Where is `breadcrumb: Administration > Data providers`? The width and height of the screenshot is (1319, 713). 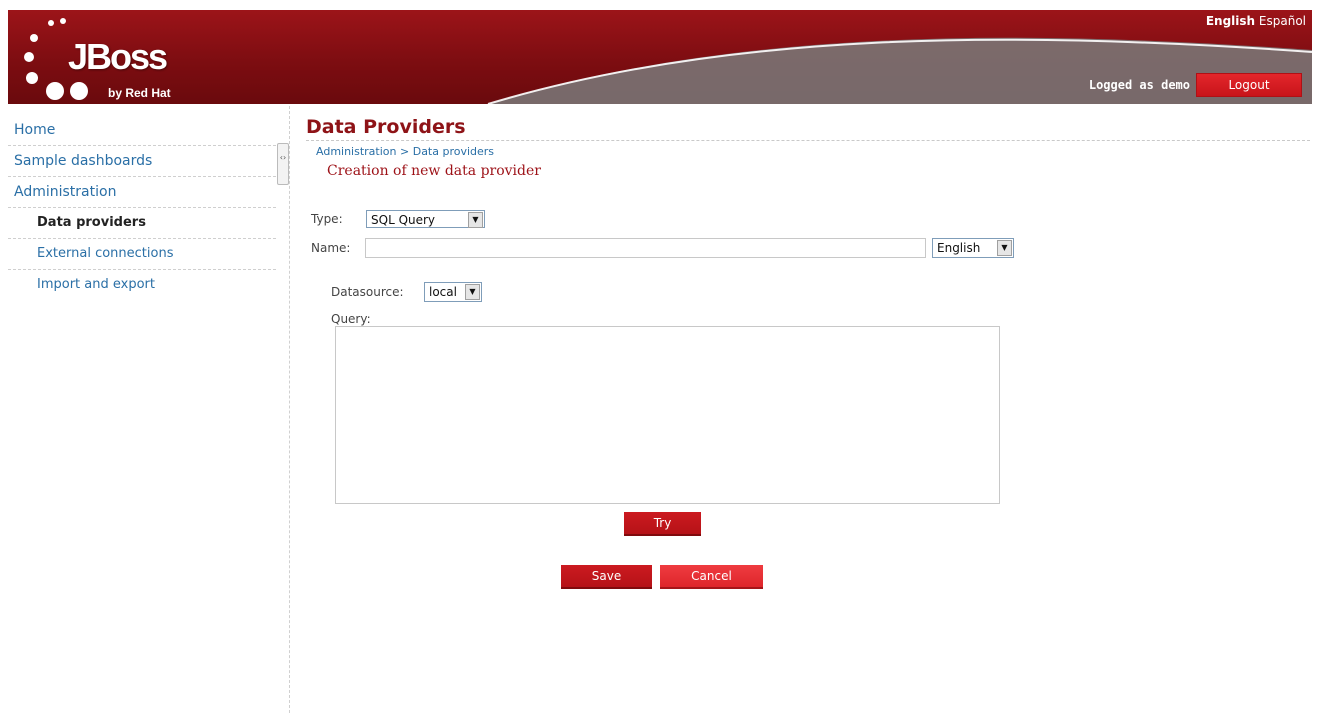 breadcrumb: Administration > Data providers is located at coordinates (813, 151).